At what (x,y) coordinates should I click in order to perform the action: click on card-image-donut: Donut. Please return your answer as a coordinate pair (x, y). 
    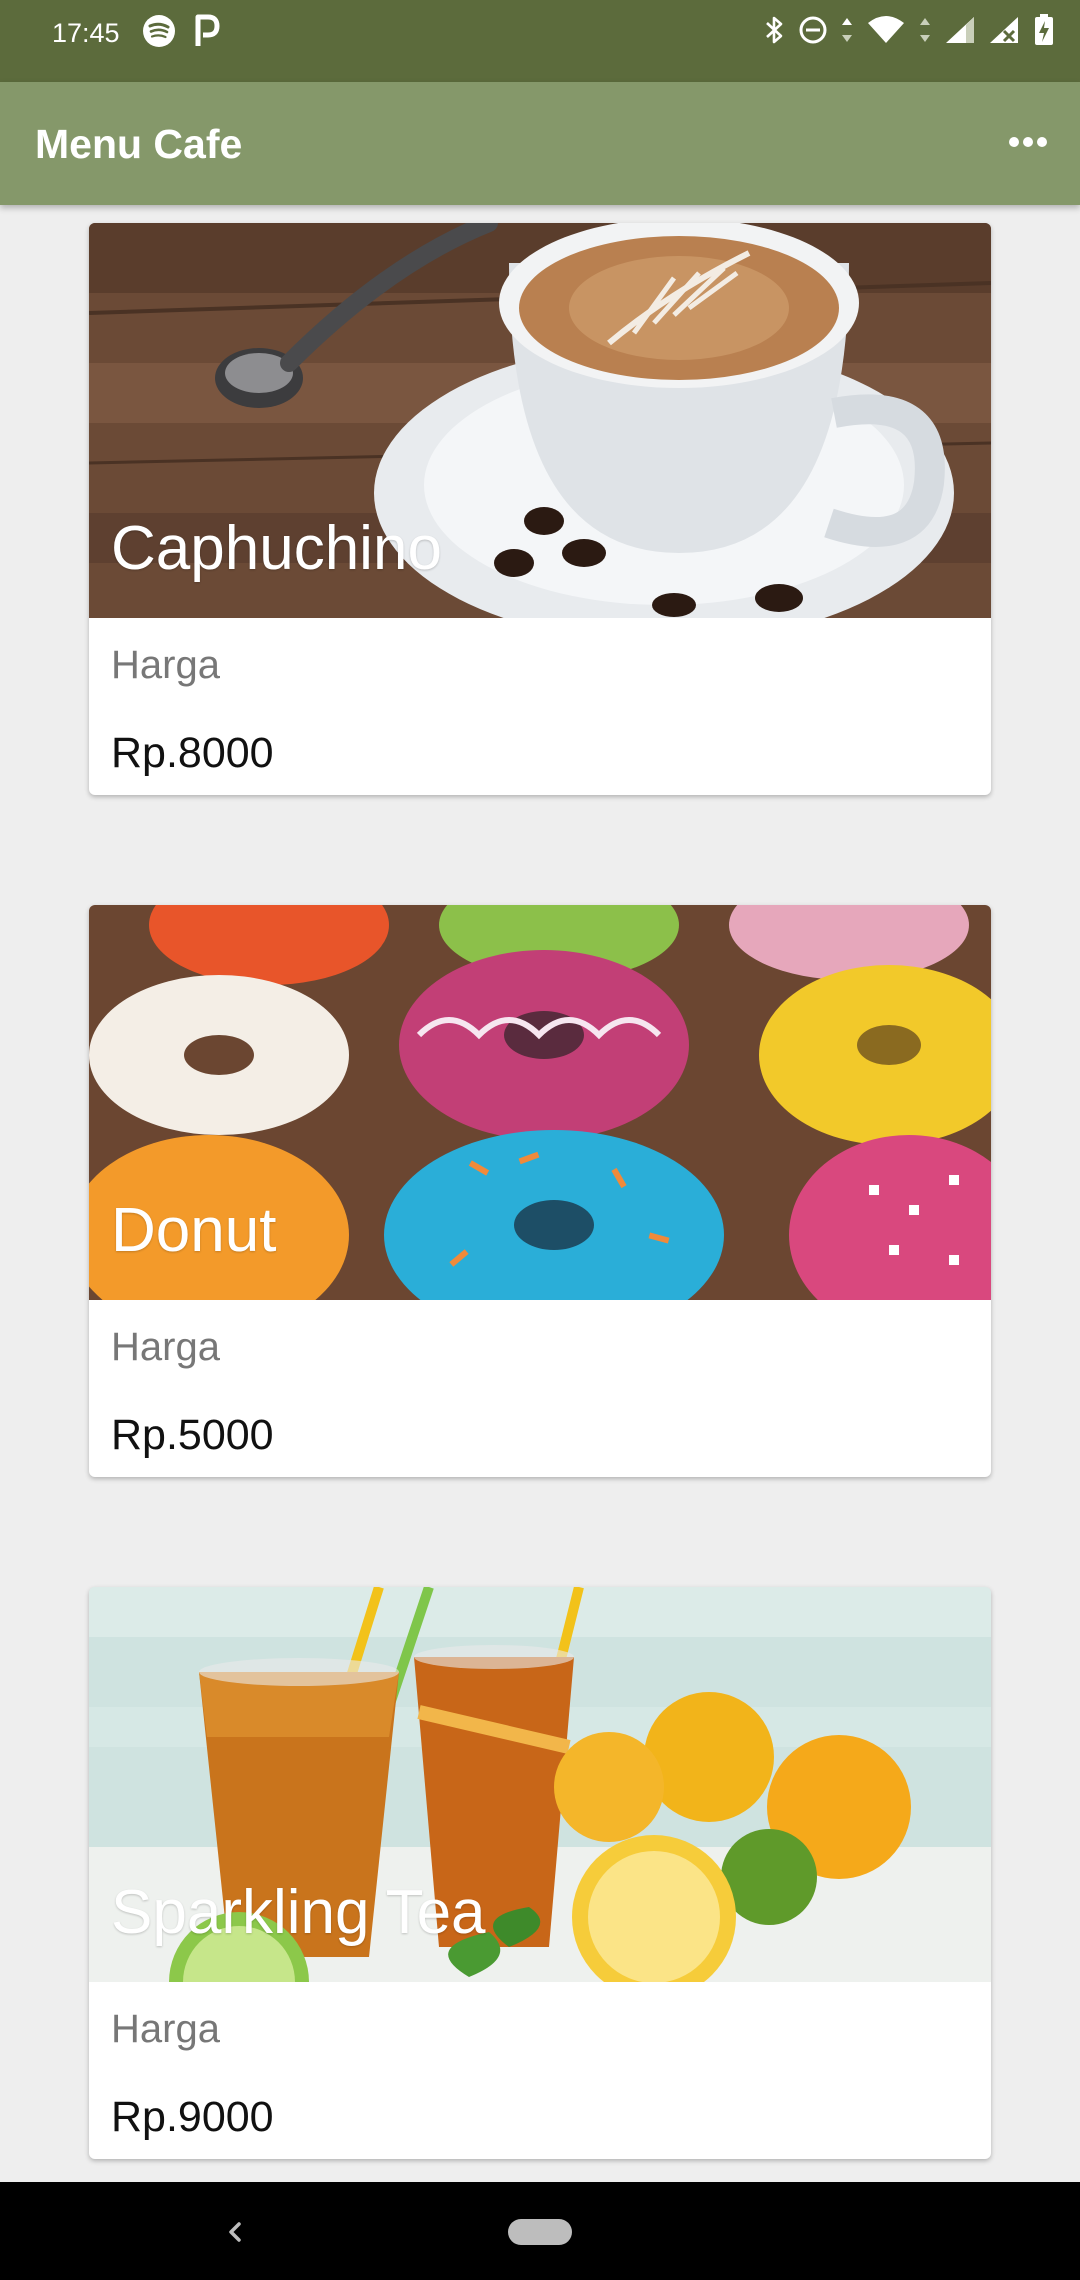
    Looking at the image, I should click on (540, 1102).